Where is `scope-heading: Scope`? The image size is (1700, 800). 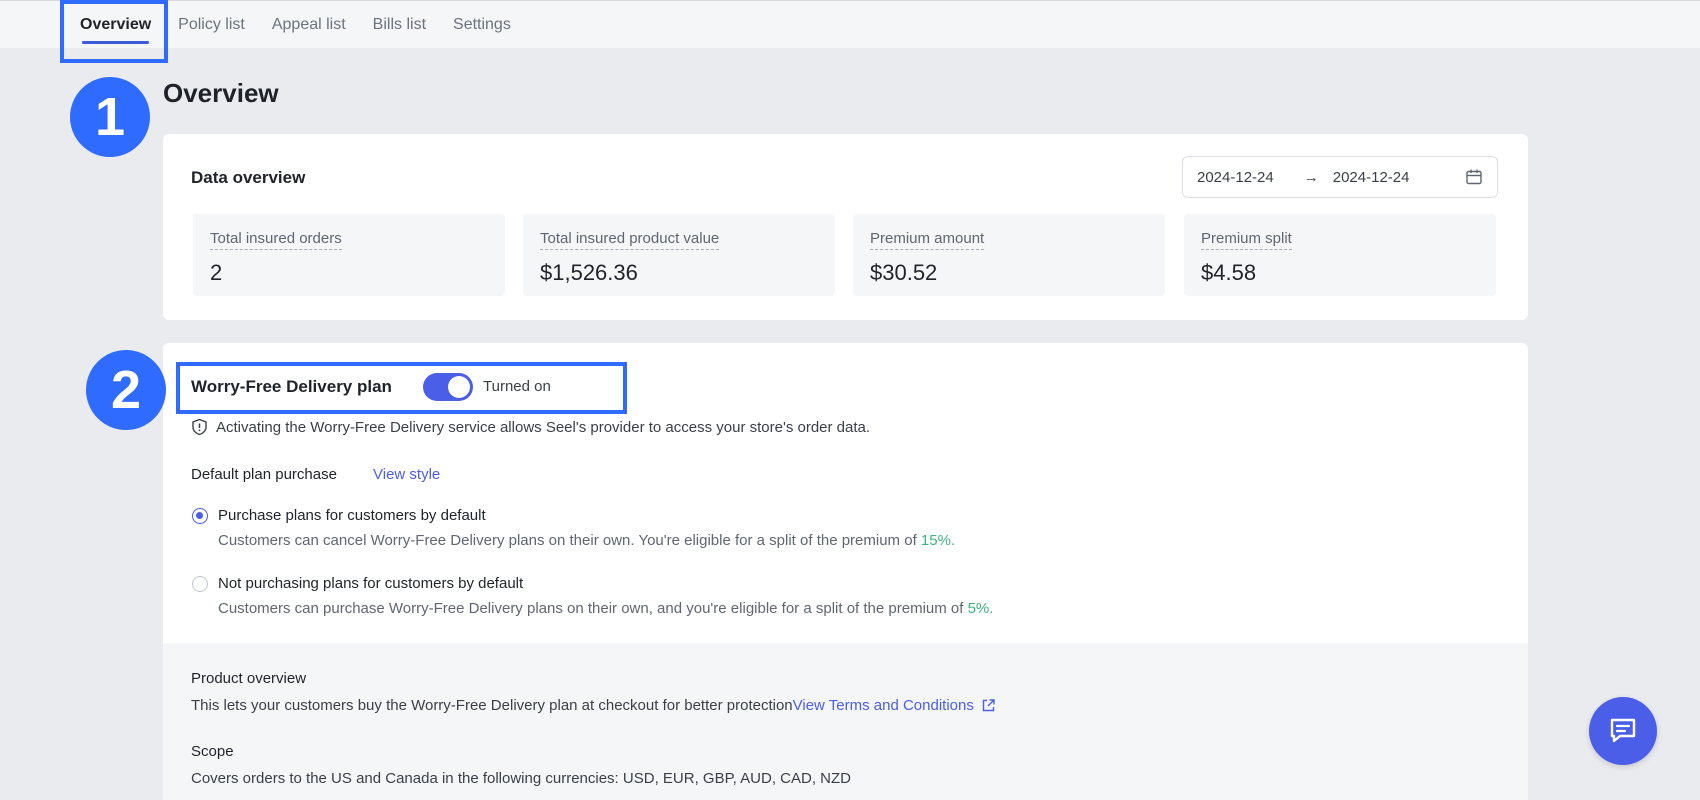
scope-heading: Scope is located at coordinates (212, 751).